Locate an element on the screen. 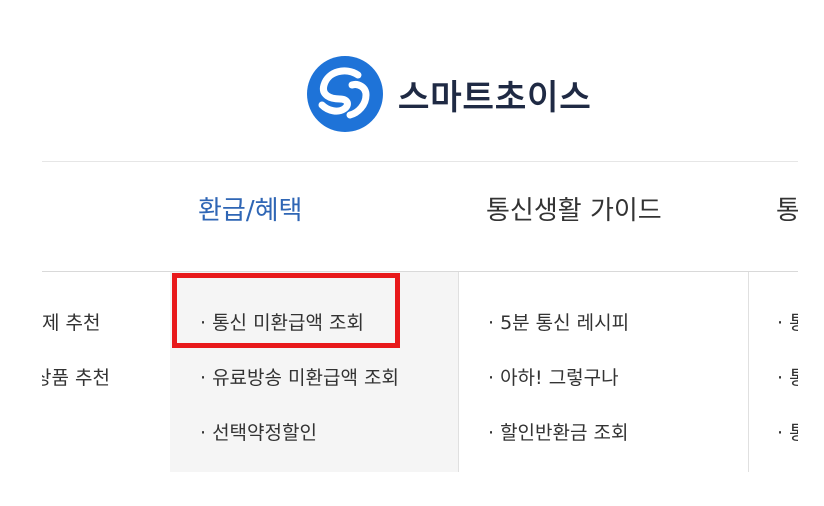  logo: 스마트초이스 is located at coordinates (449, 94).